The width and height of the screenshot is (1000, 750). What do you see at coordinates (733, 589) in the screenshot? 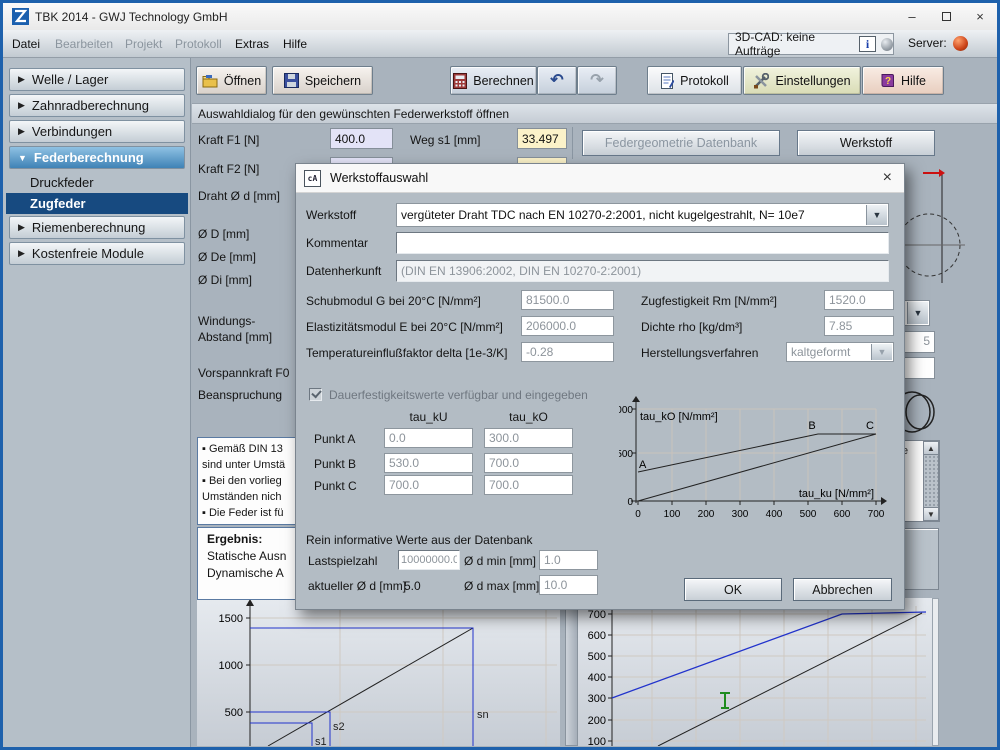
I see `ok-button: OK` at bounding box center [733, 589].